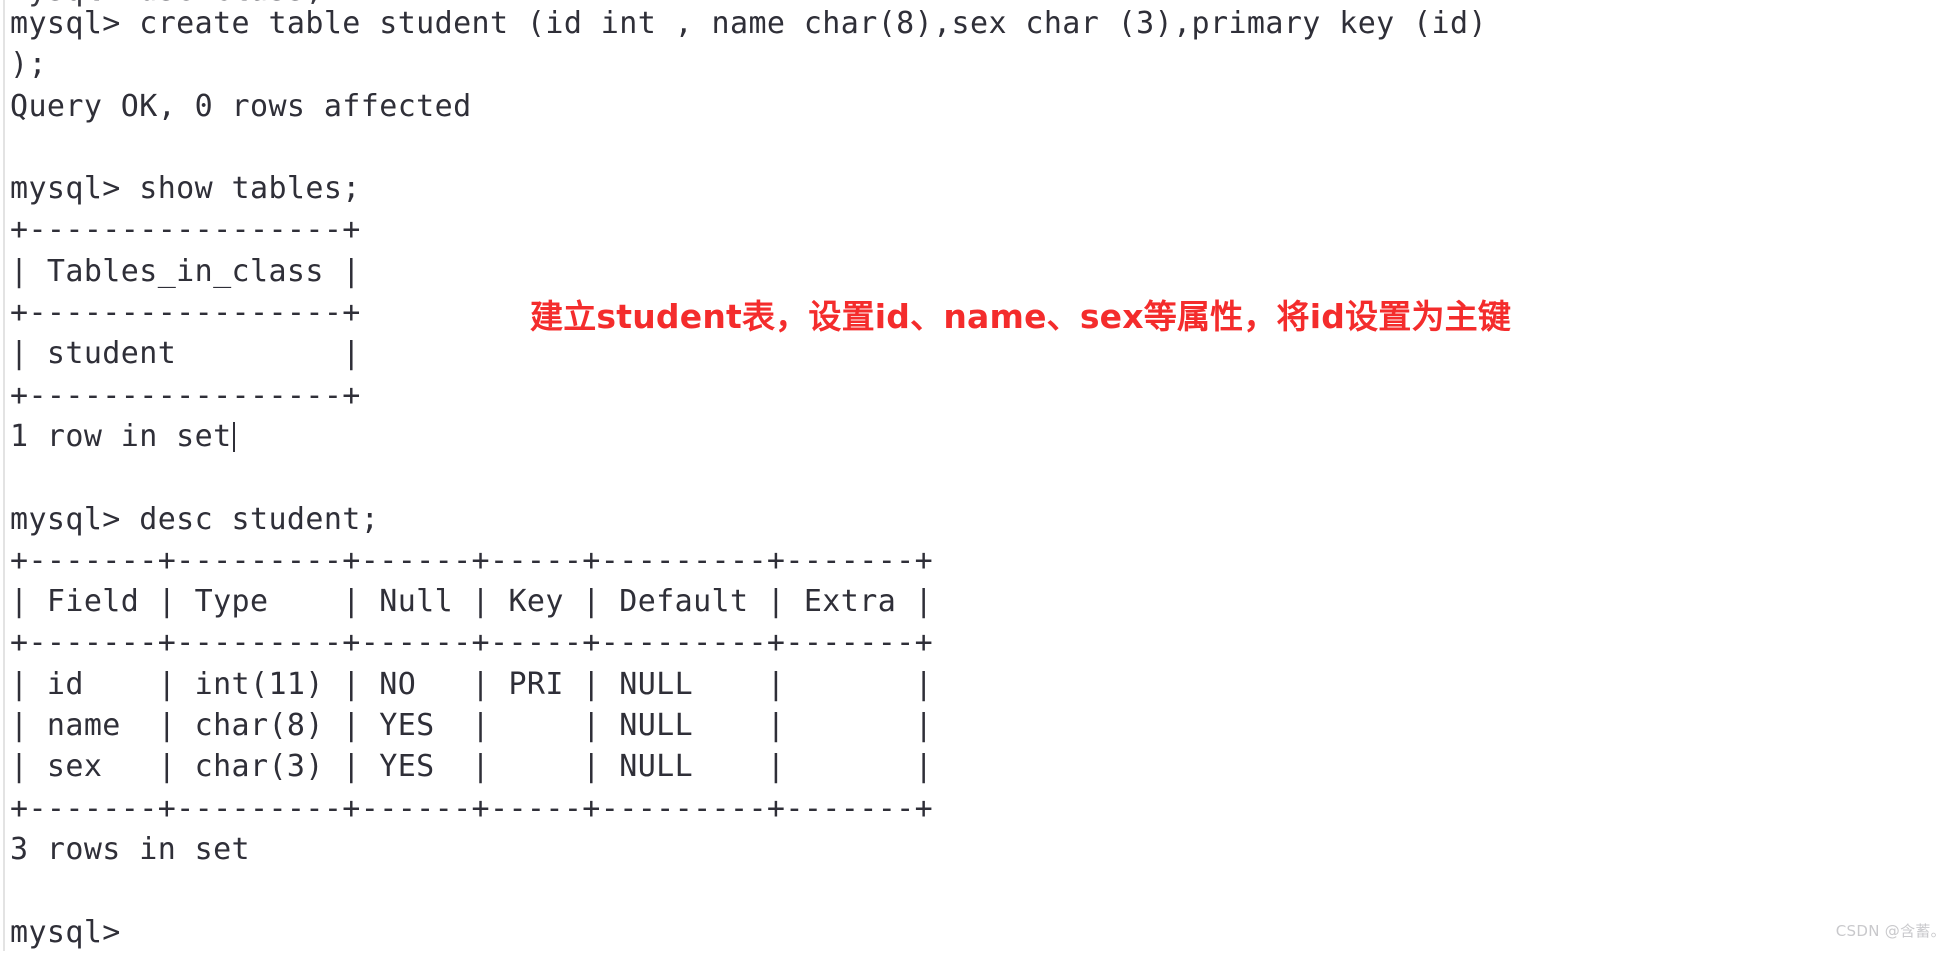 This screenshot has height=953, width=1960. Describe the element at coordinates (1021, 316) in the screenshot. I see `red-annotation-text: 建立student表，设置id、name、sex等属性，将id设置为主键` at that location.